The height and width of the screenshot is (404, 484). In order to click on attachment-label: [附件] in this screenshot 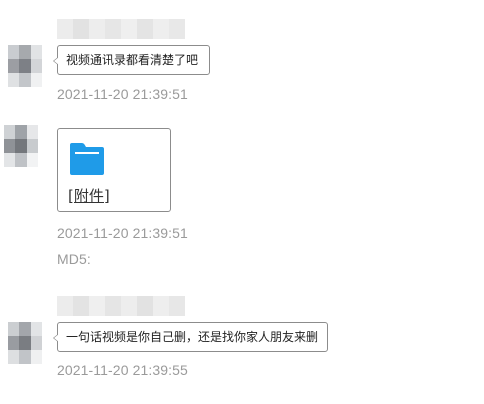, I will do `click(89, 195)`.